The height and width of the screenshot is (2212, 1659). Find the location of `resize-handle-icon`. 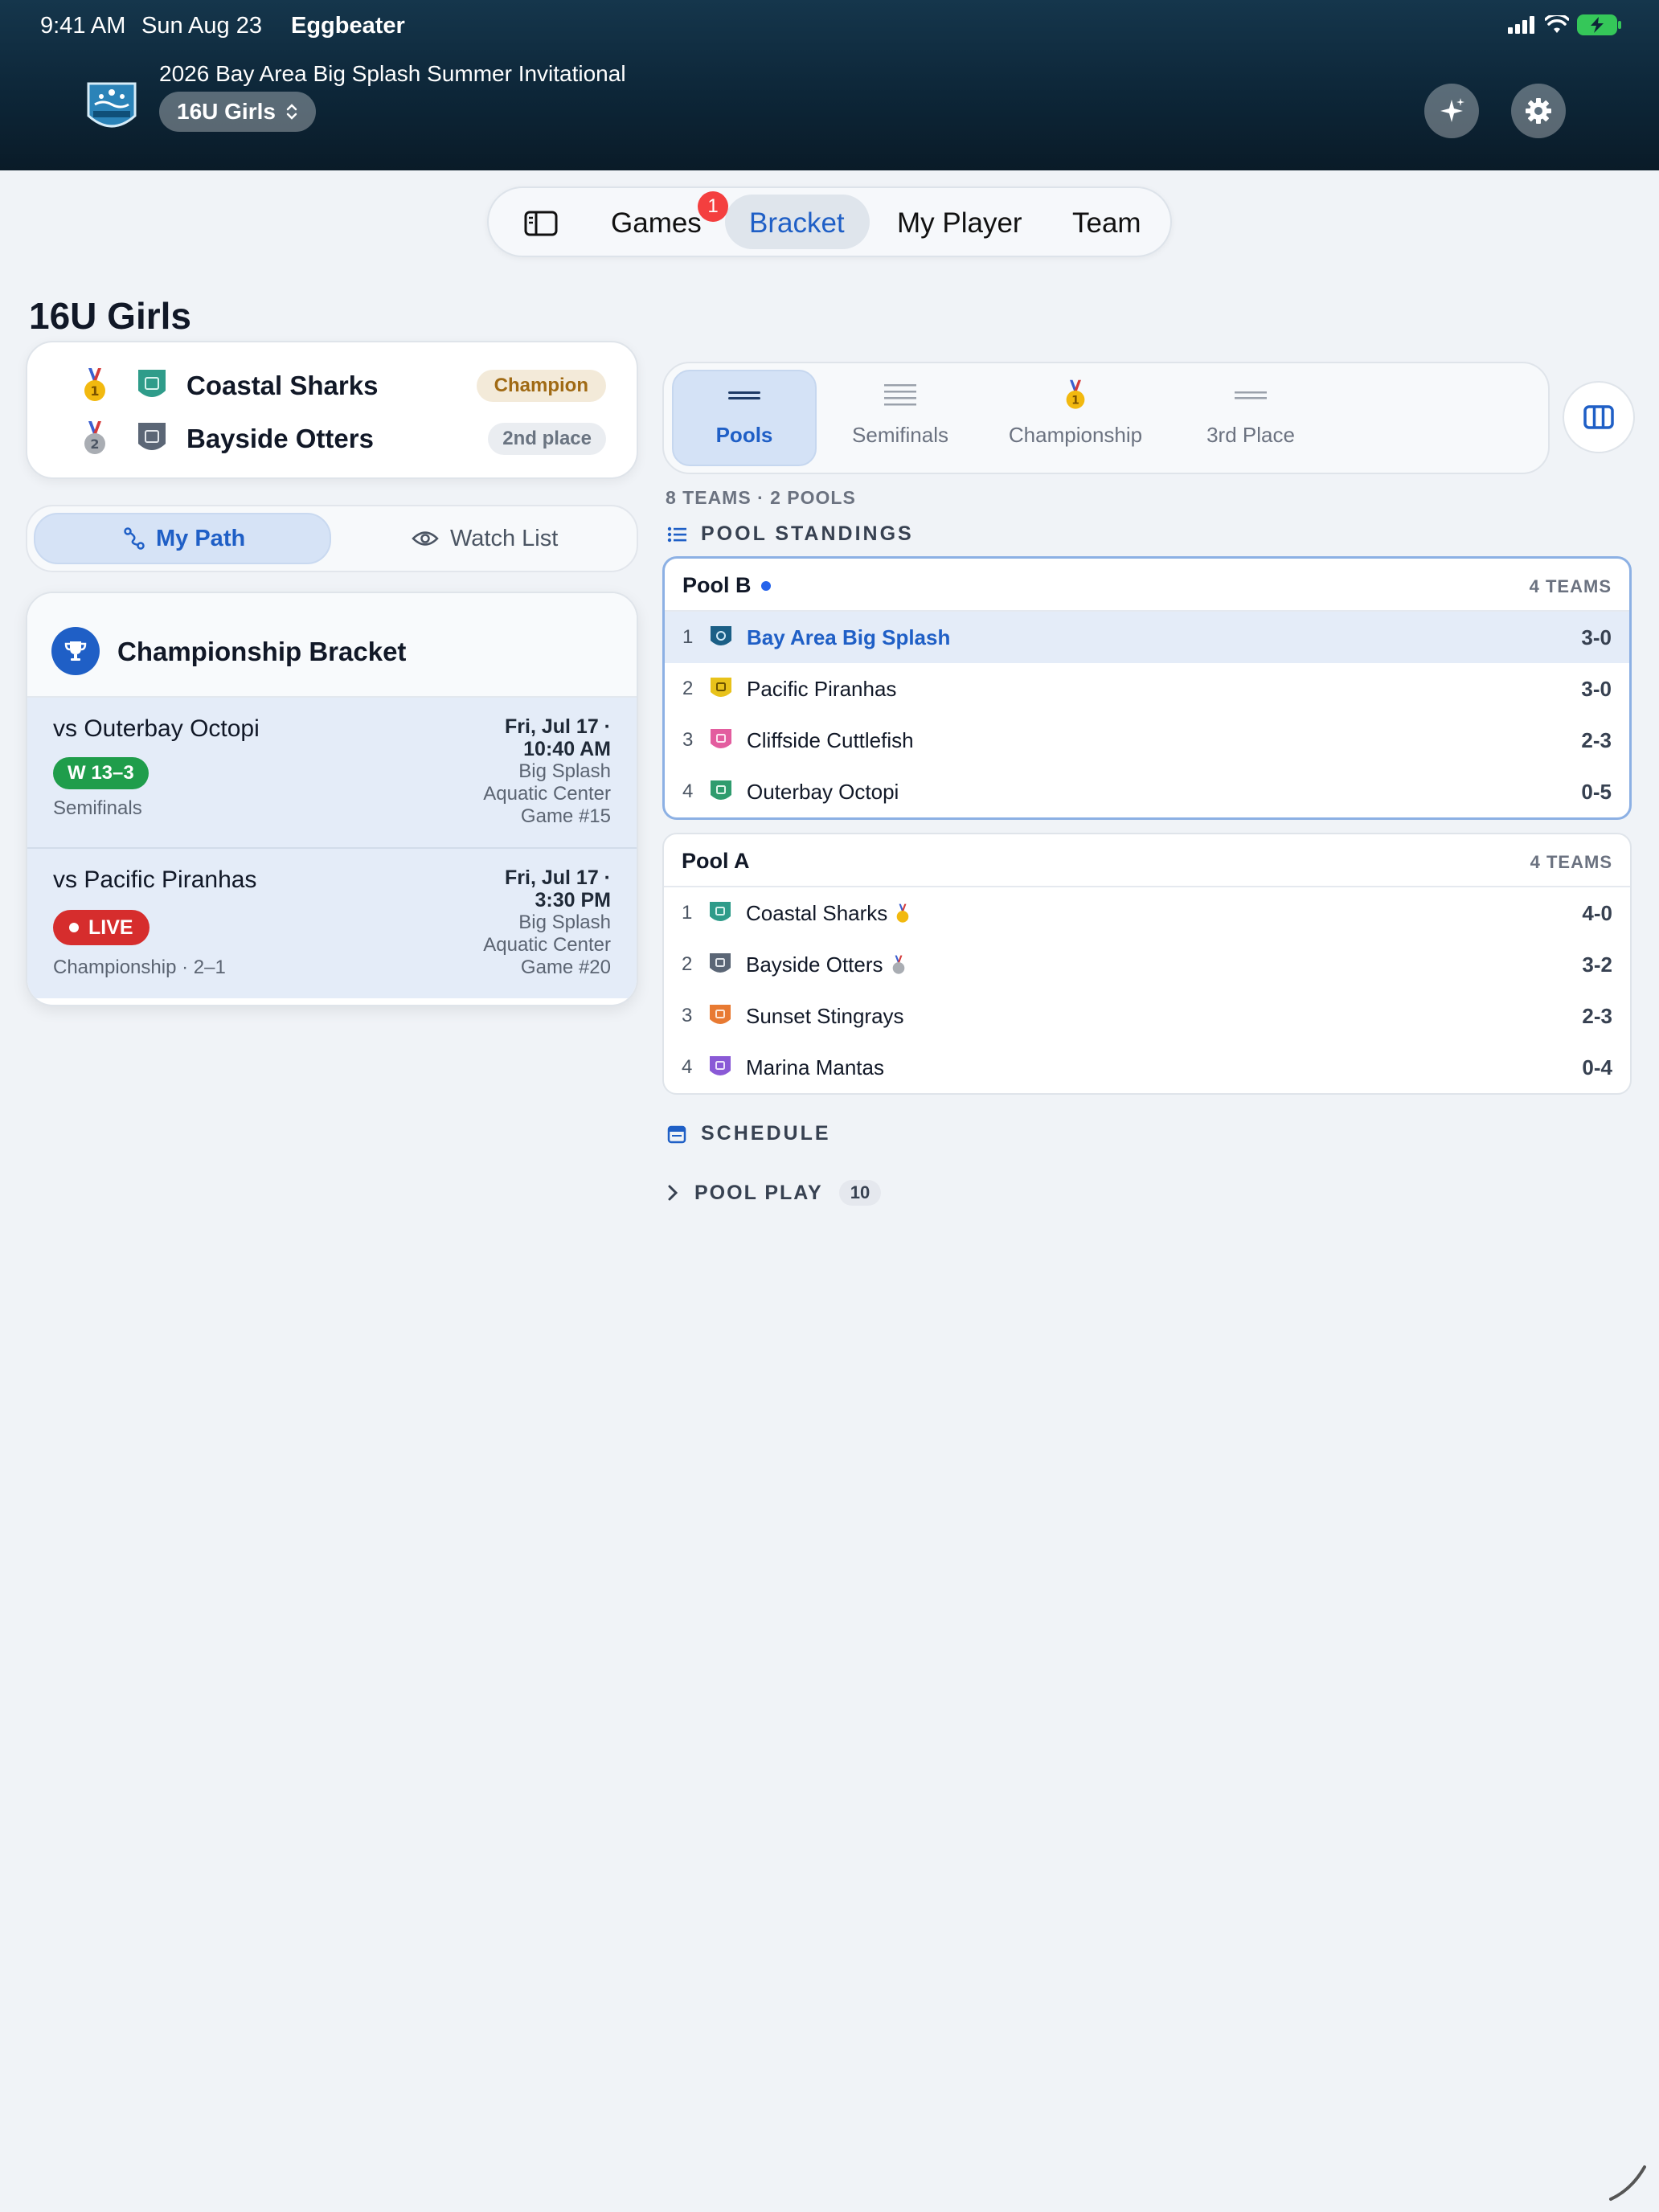

resize-handle-icon is located at coordinates (1627, 2183).